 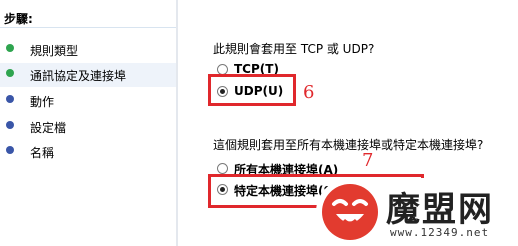 I want to click on protocol-question: 此規則會套用至 TCP 或 UDP?, so click(x=294, y=49).